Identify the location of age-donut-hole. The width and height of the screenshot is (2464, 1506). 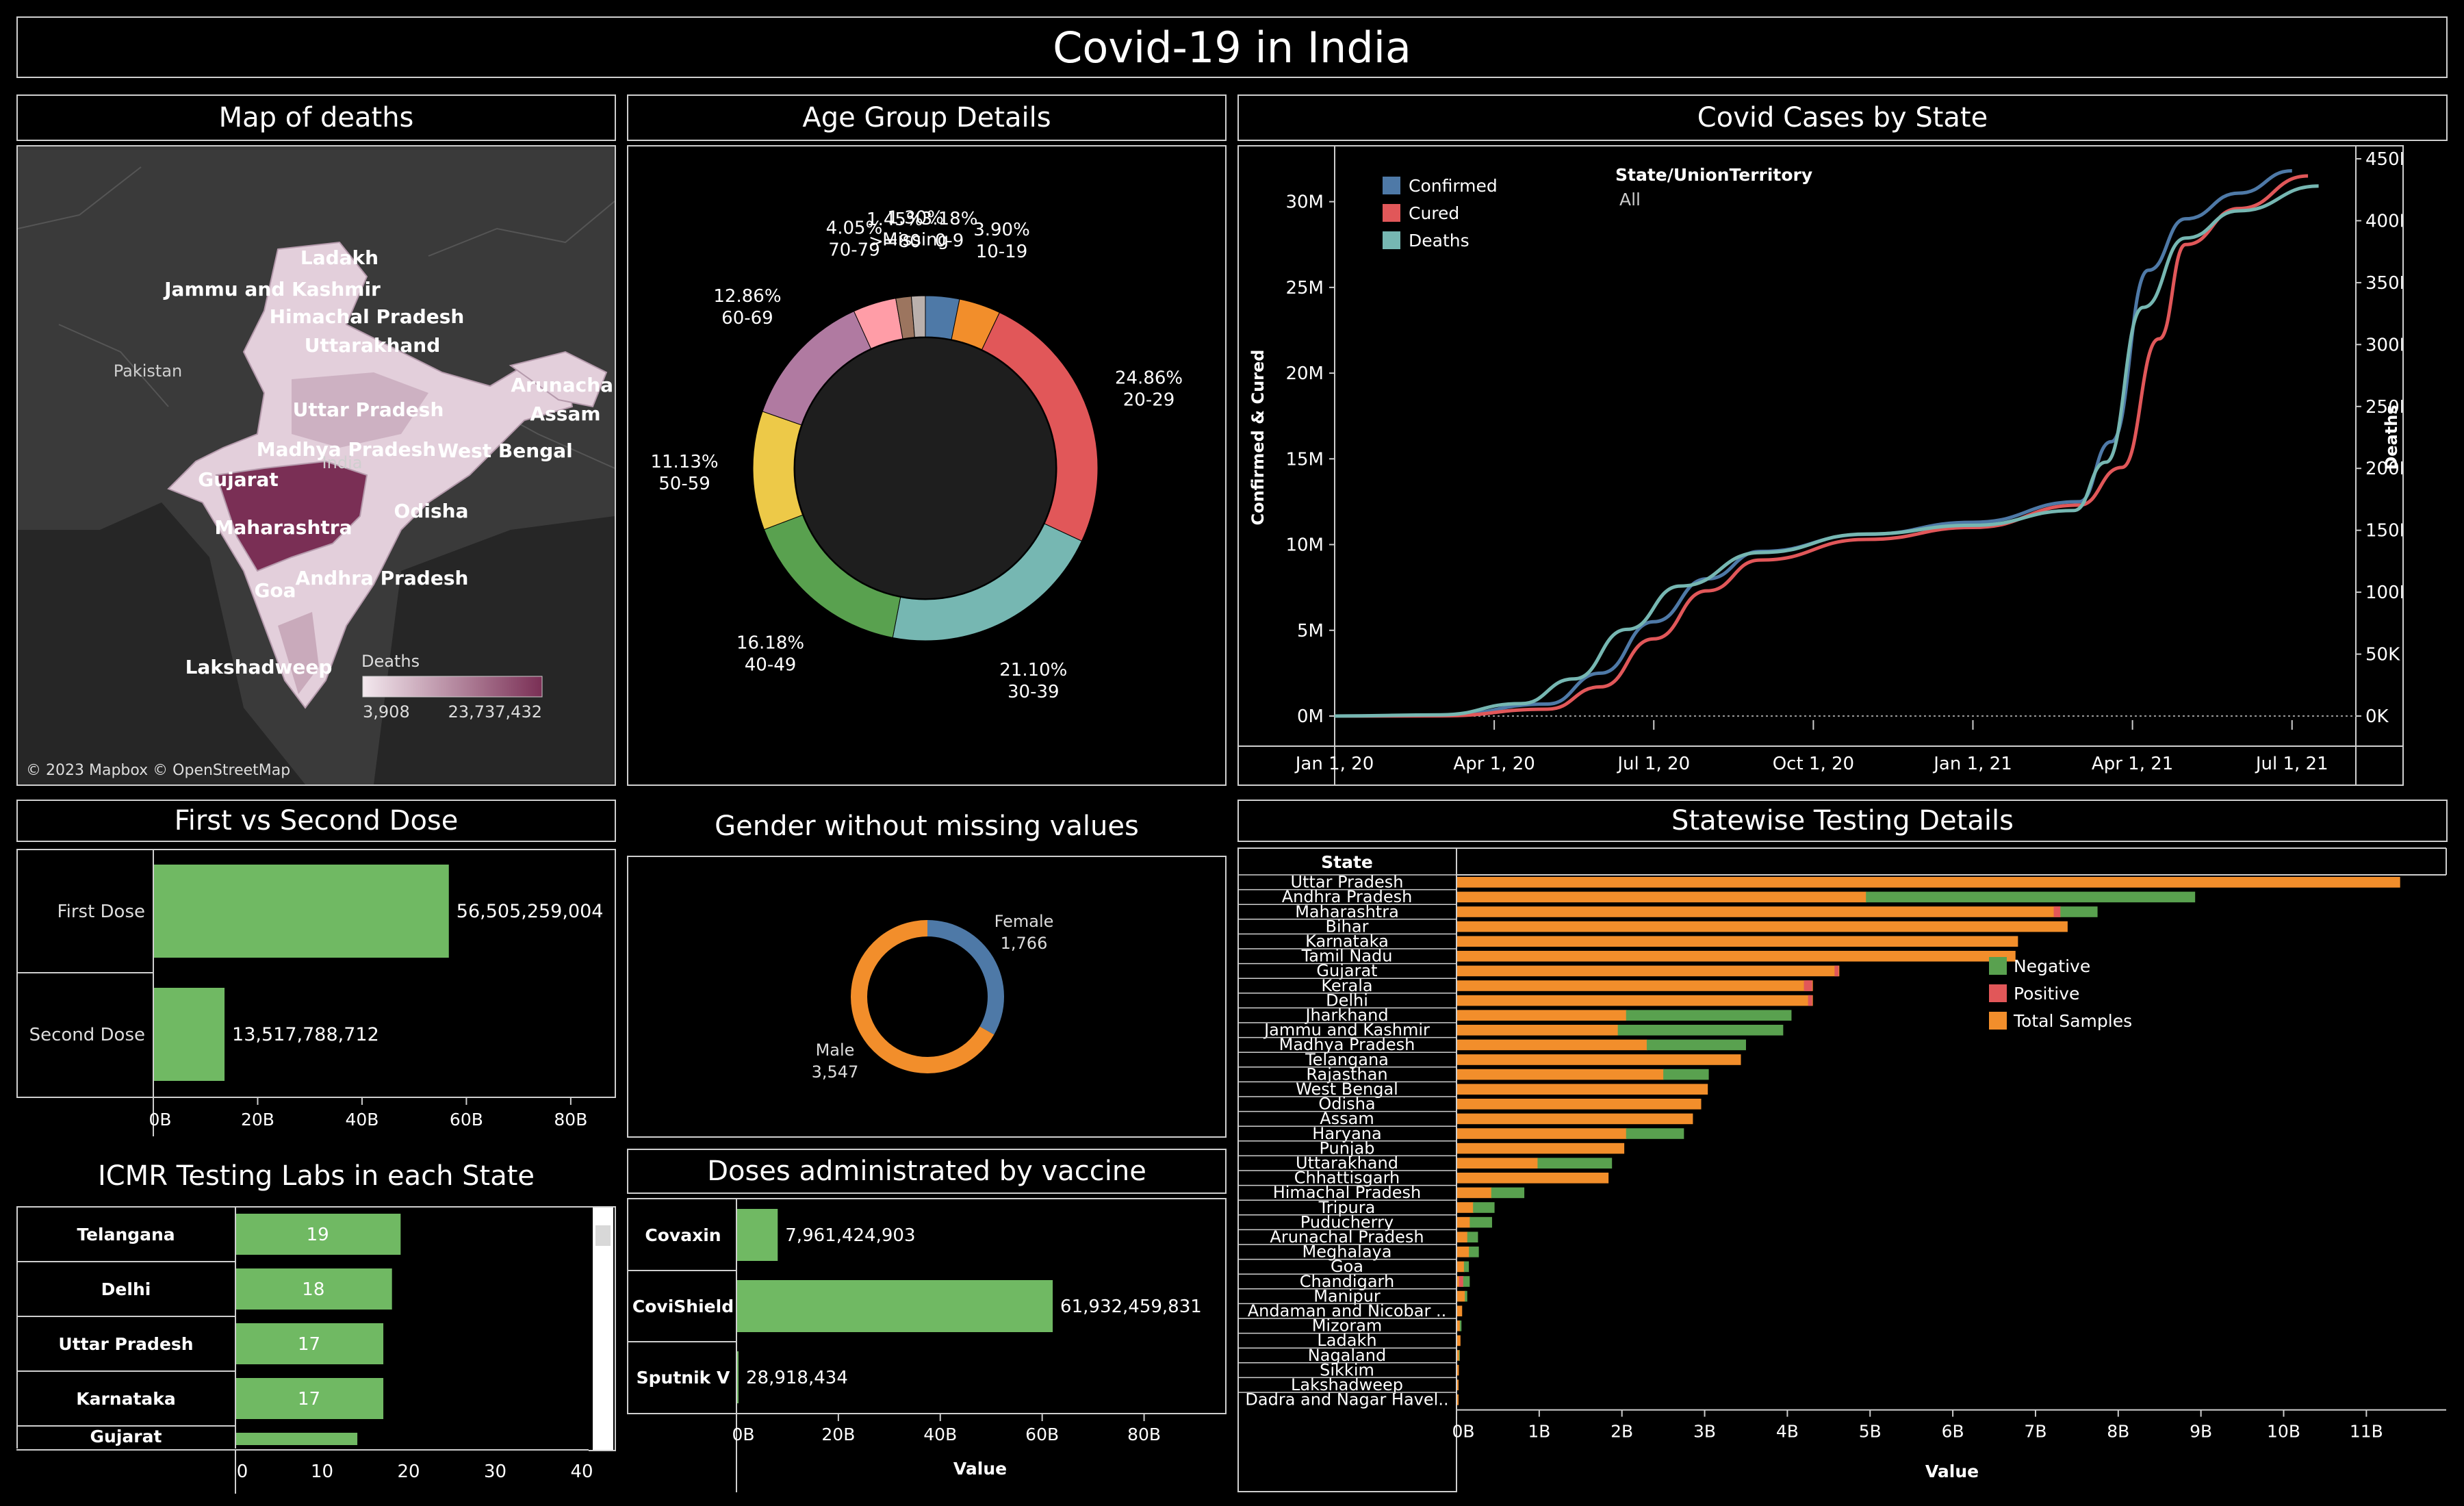
(925, 468).